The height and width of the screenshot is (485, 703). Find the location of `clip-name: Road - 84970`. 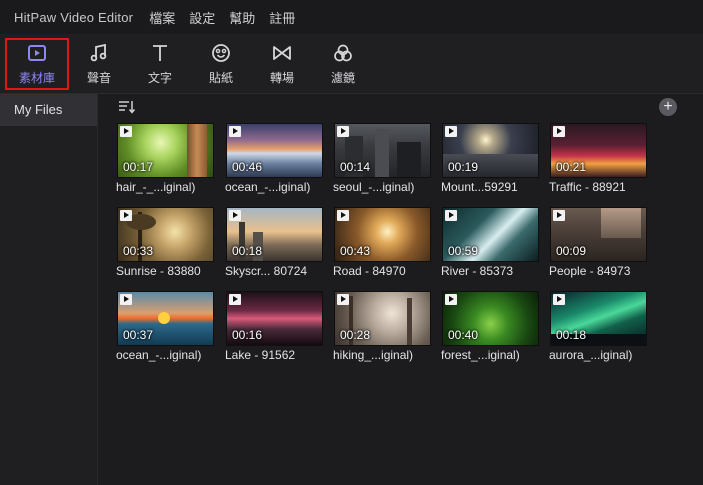

clip-name: Road - 84970 is located at coordinates (369, 271).